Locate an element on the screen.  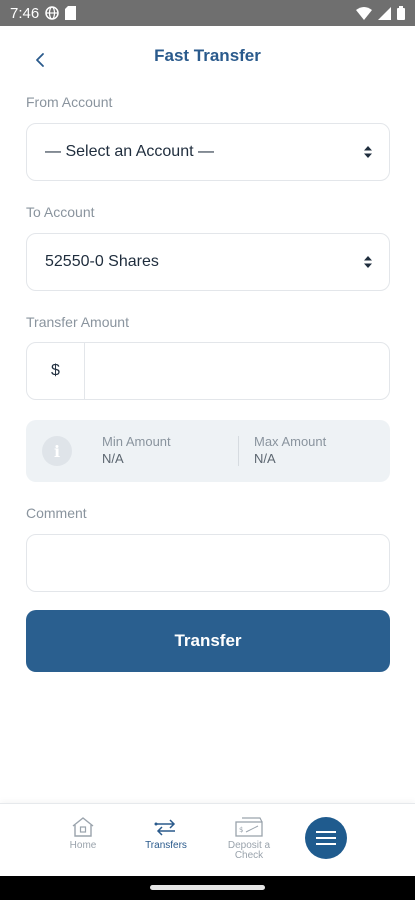
from-account-label: From Account is located at coordinates (69, 102).